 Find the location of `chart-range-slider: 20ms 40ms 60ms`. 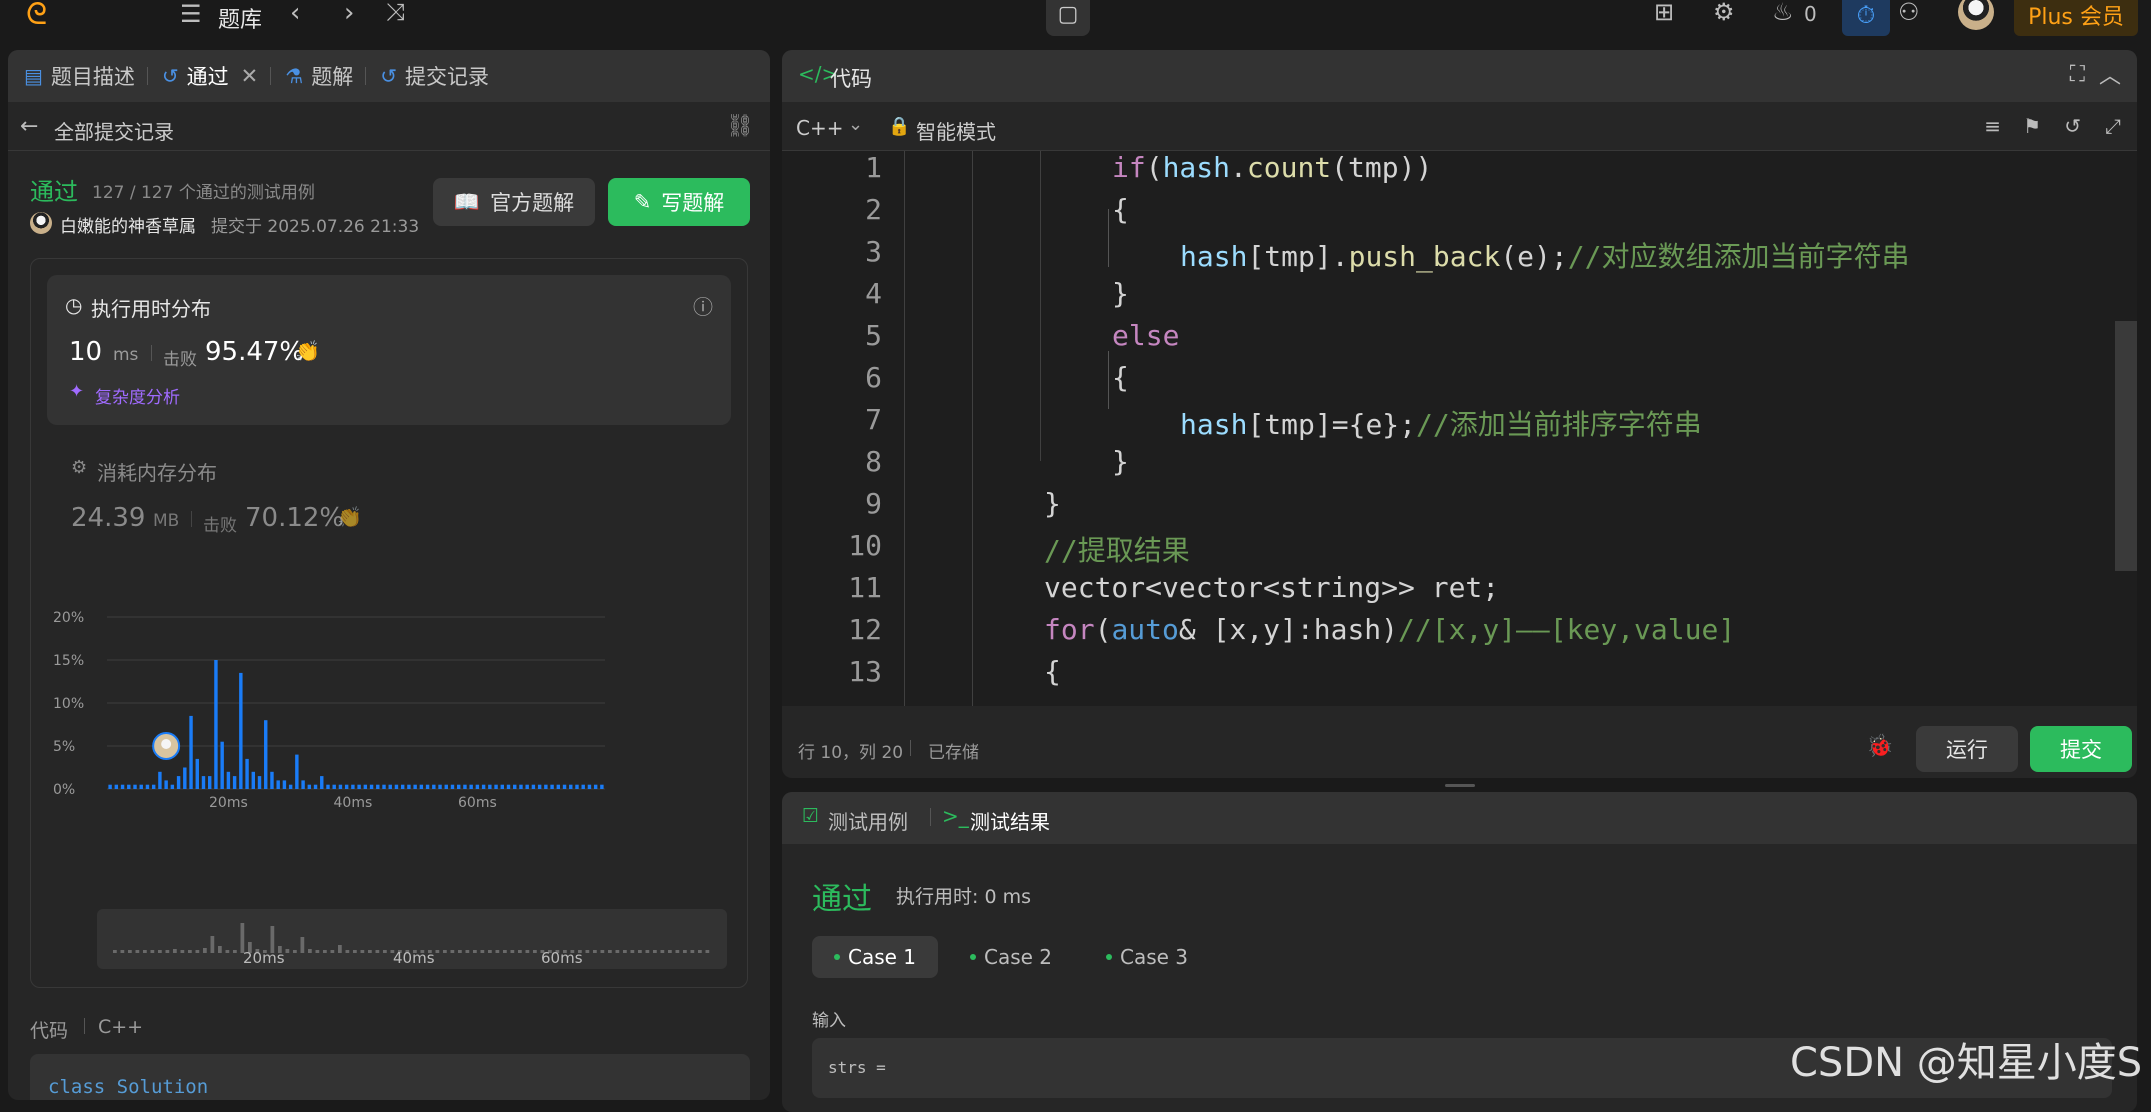

chart-range-slider: 20ms 40ms 60ms is located at coordinates (412, 939).